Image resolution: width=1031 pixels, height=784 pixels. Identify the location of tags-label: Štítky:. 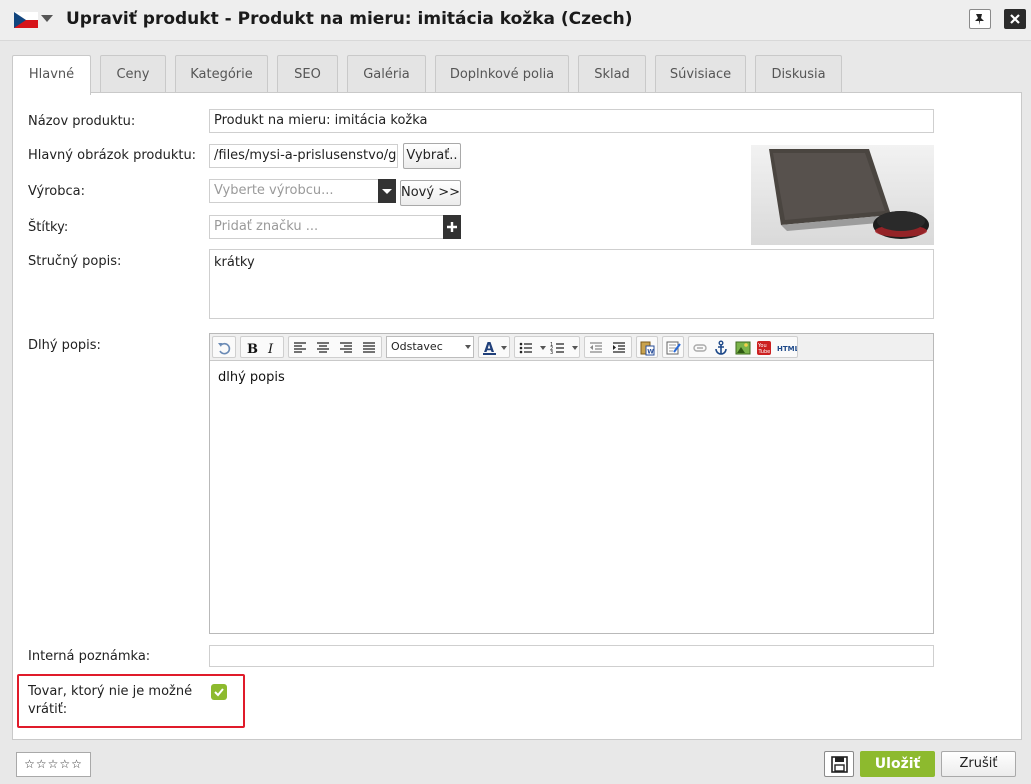
(48, 227).